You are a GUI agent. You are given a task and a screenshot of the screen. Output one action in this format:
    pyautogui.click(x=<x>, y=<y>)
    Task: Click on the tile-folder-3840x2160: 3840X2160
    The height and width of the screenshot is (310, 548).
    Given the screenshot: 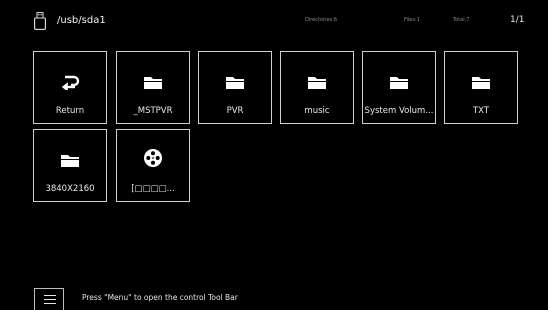 What is the action you would take?
    pyautogui.click(x=70, y=165)
    